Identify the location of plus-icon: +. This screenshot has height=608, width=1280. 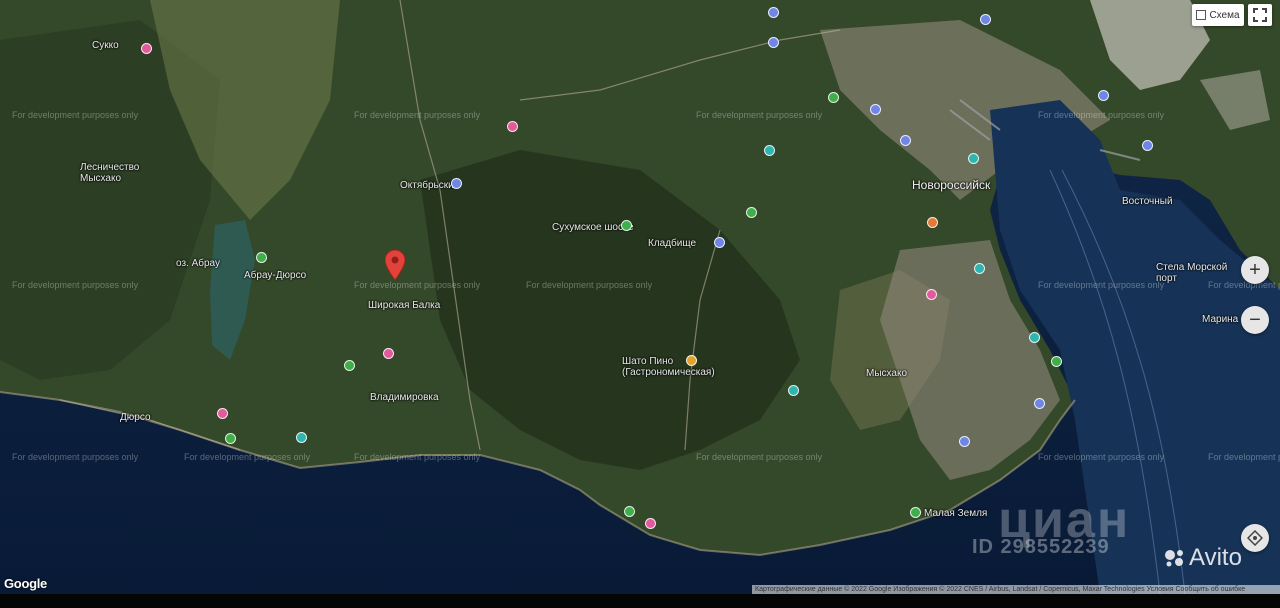
(1255, 269).